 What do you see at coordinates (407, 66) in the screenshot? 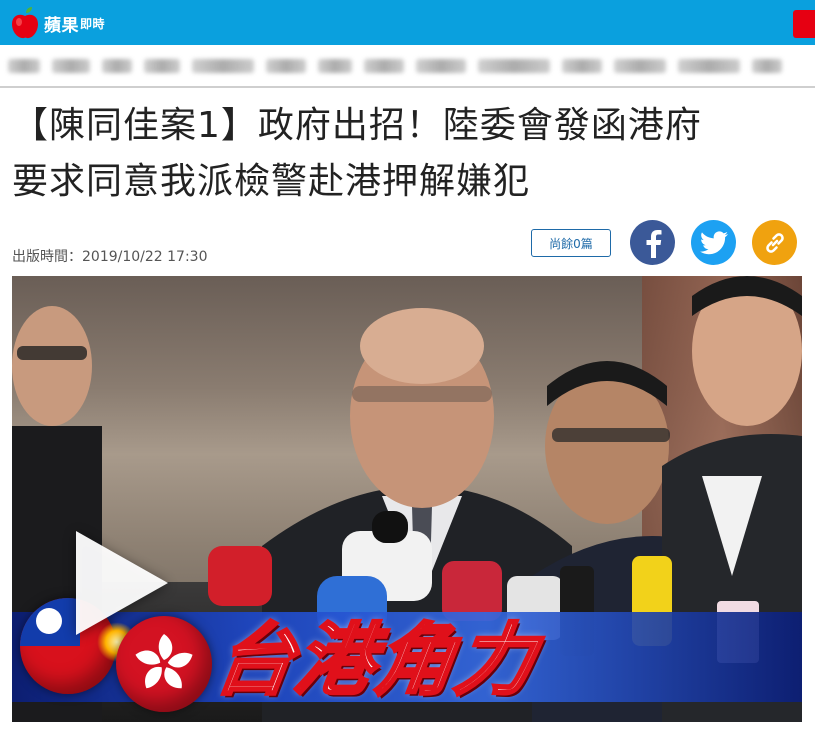
I see `category-nav` at bounding box center [407, 66].